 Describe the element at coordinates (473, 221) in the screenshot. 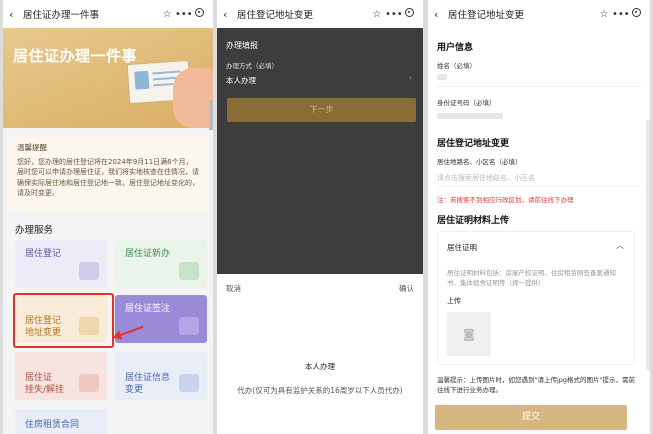

I see `materials-title: 居住证明材料上传` at that location.